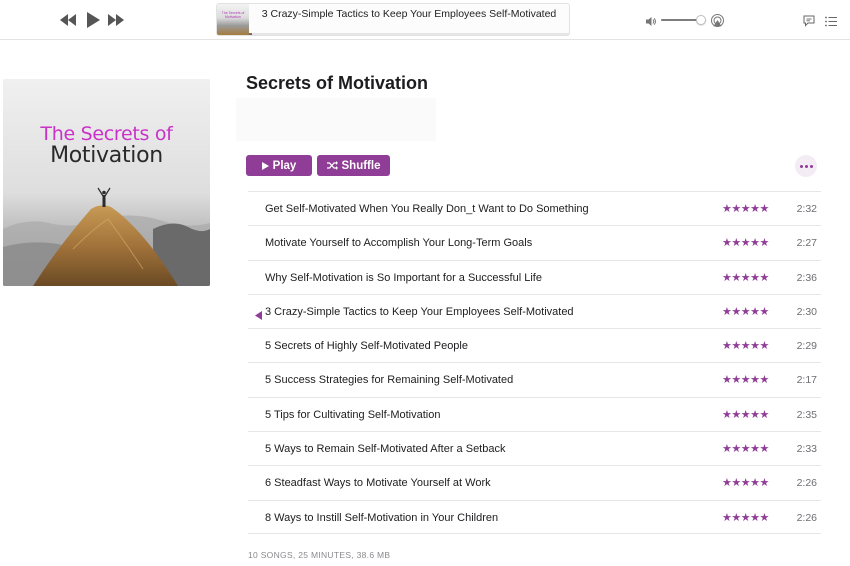  Describe the element at coordinates (806, 311) in the screenshot. I see `track-duration: 2:30` at that location.